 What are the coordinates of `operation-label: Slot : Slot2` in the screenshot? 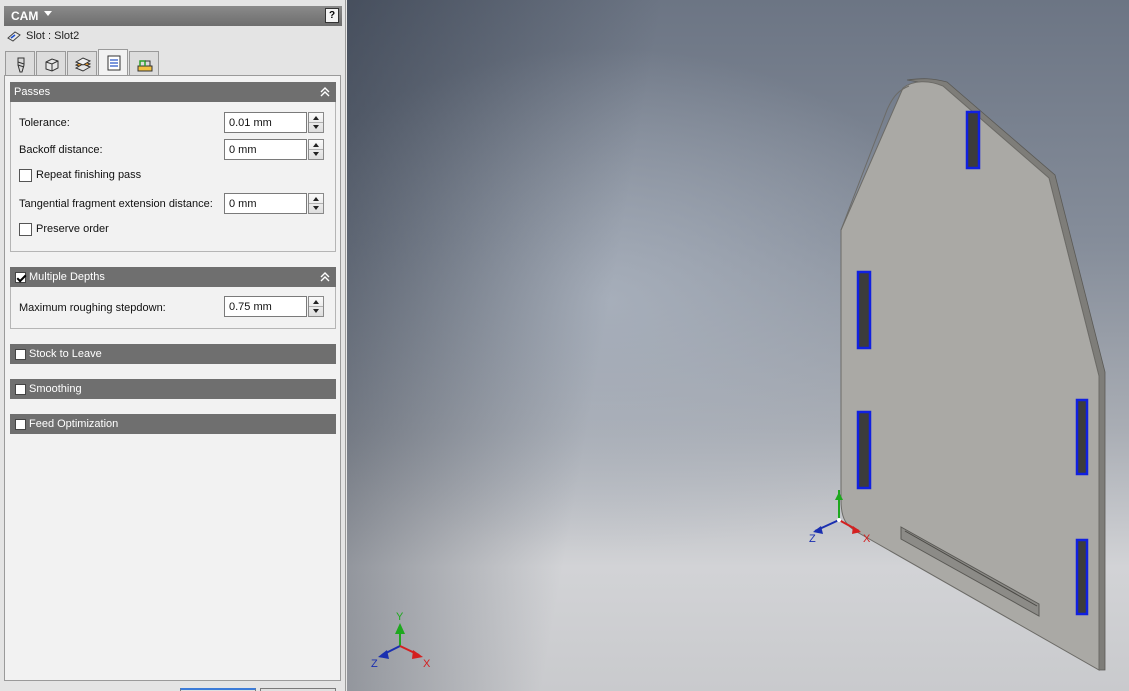 It's located at (53, 36).